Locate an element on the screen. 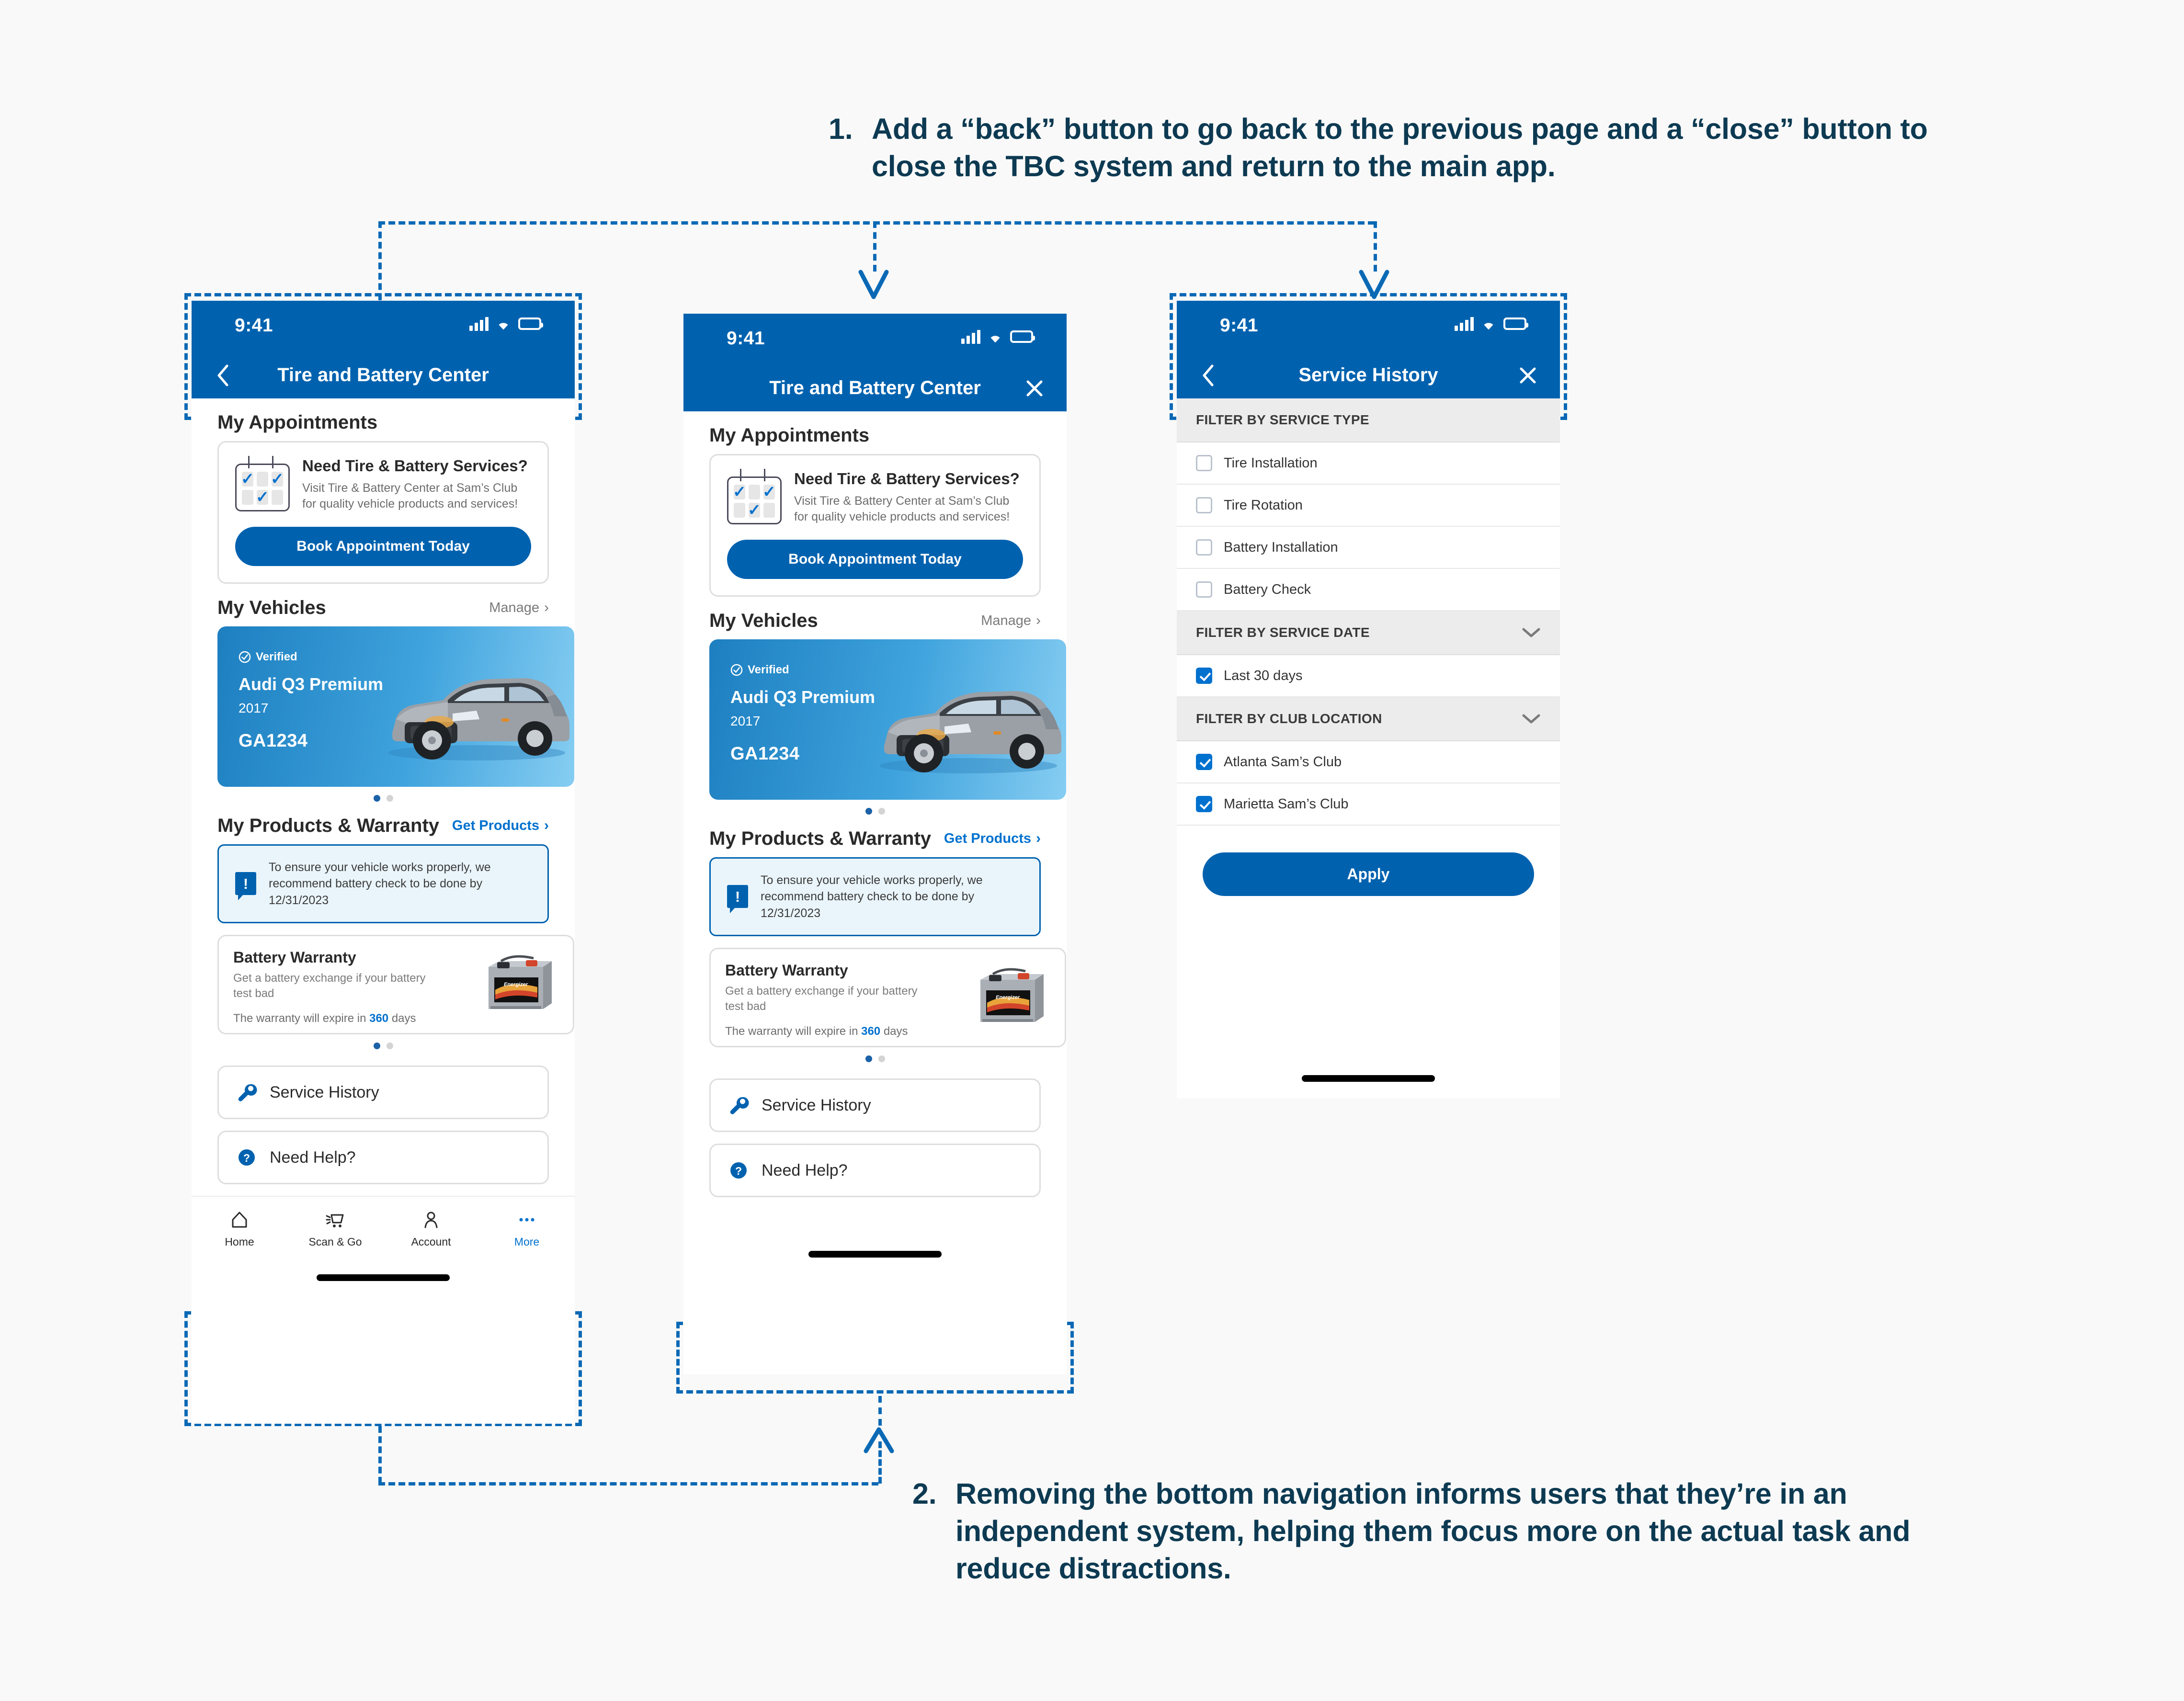  chevron-left-icon is located at coordinates (1208, 375).